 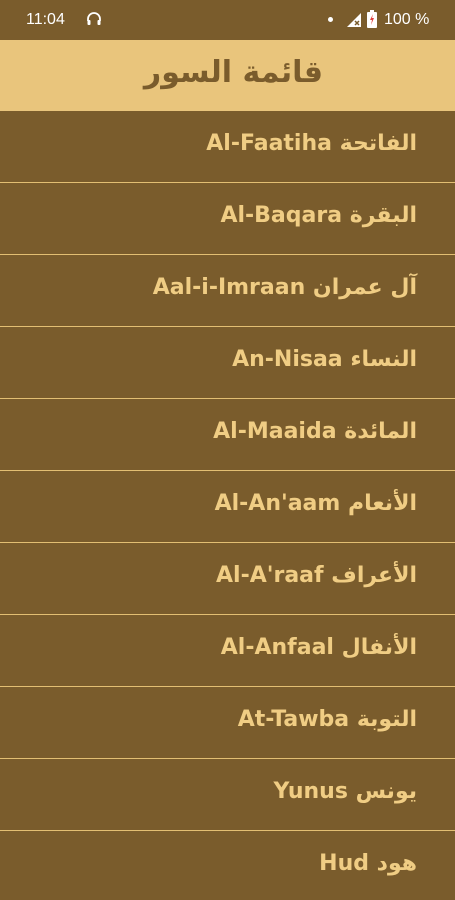 What do you see at coordinates (372, 19) in the screenshot?
I see `battery-charging-icon` at bounding box center [372, 19].